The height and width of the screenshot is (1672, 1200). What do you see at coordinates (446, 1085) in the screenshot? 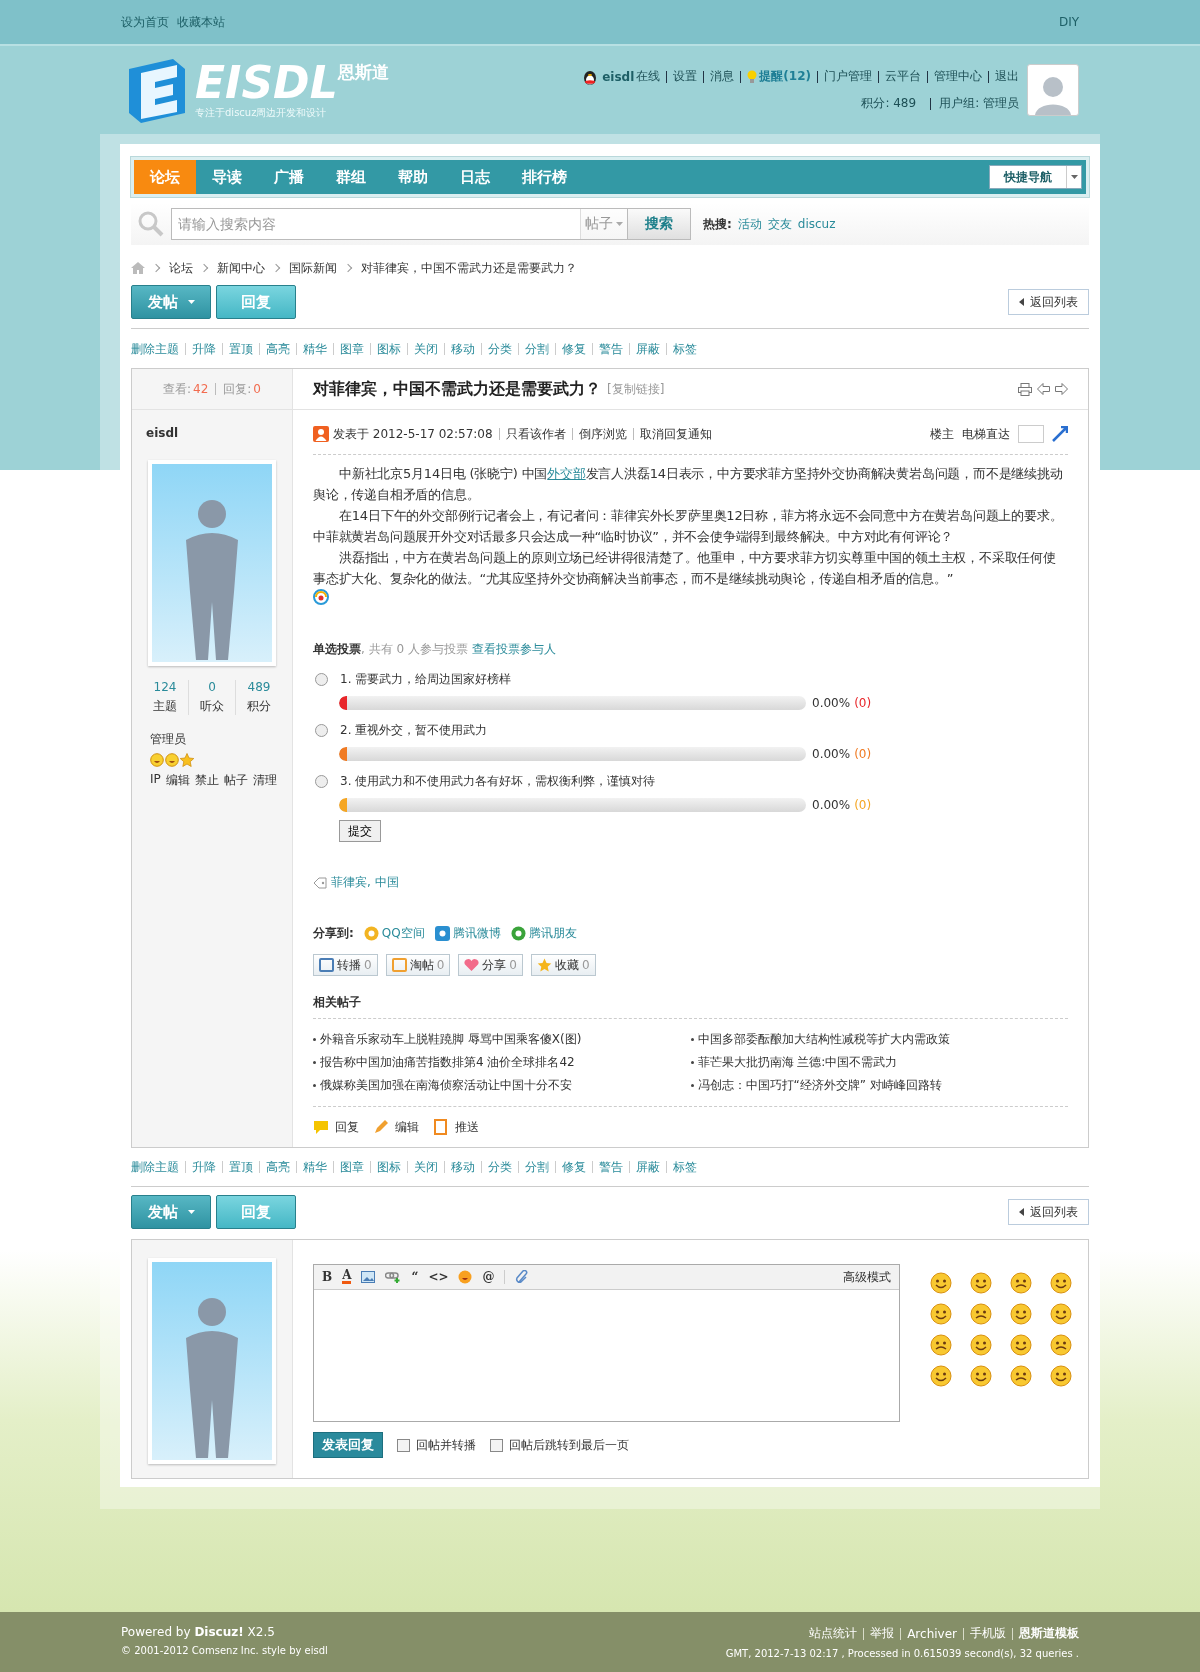
I see `related-post-link: 俄媒称美国加强在南海侦察活动让中国十分不安` at bounding box center [446, 1085].